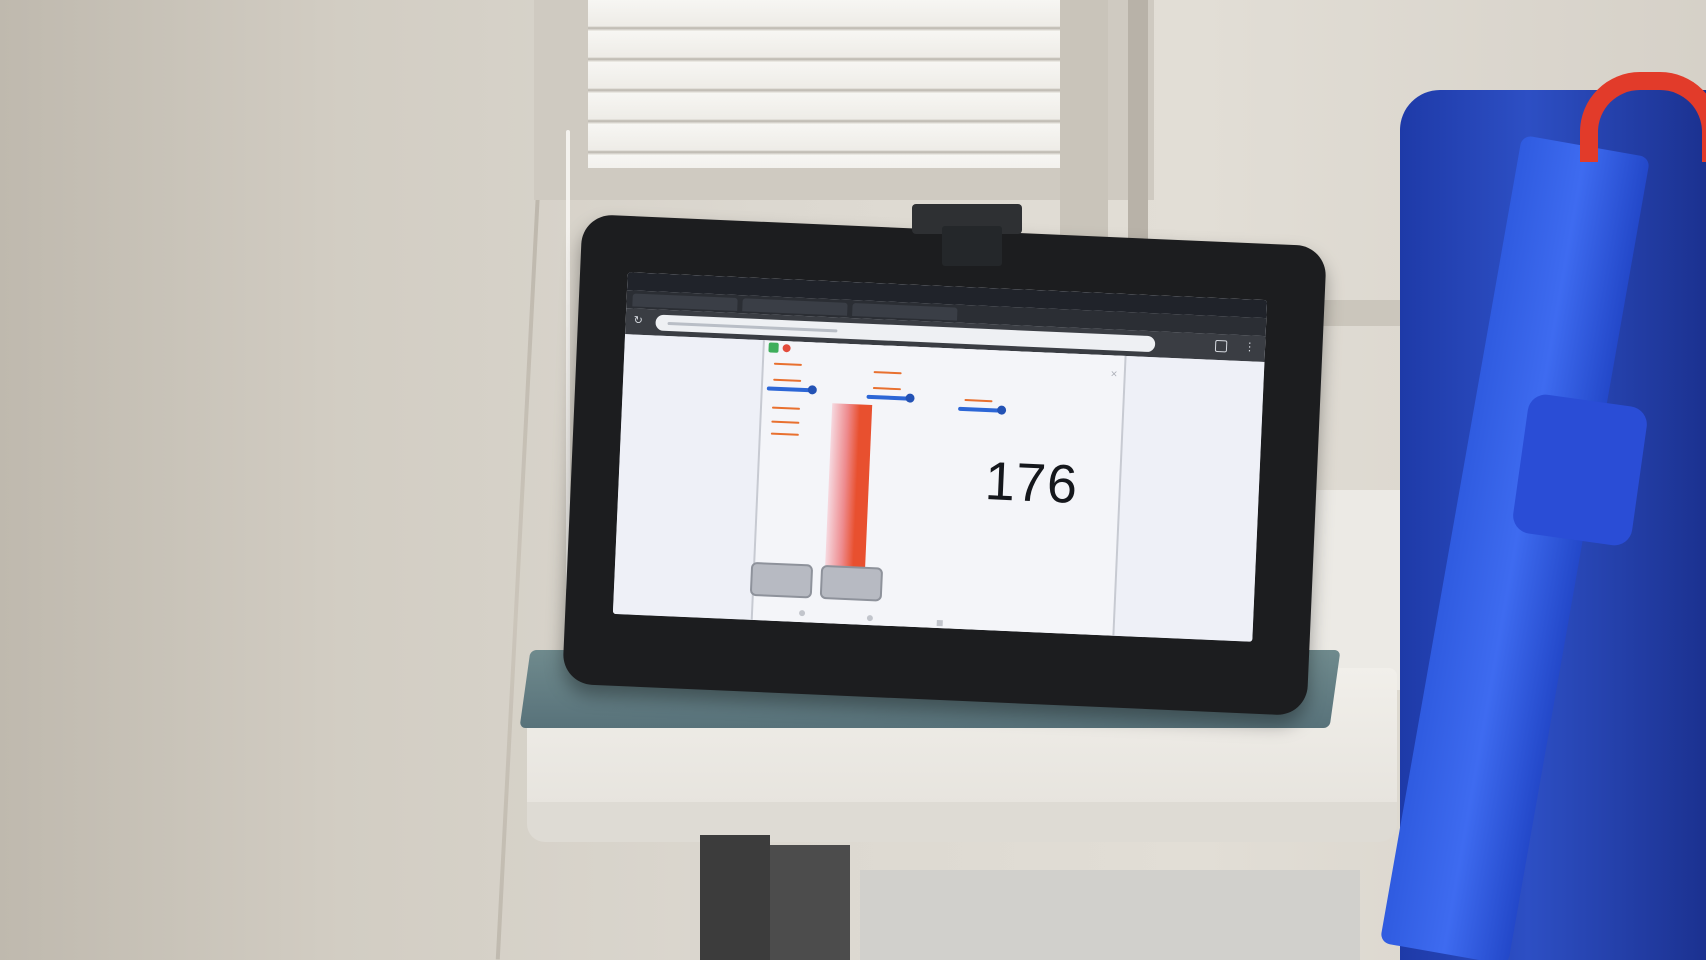 This screenshot has width=1706, height=960. I want to click on bag-buckle, so click(1580, 470).